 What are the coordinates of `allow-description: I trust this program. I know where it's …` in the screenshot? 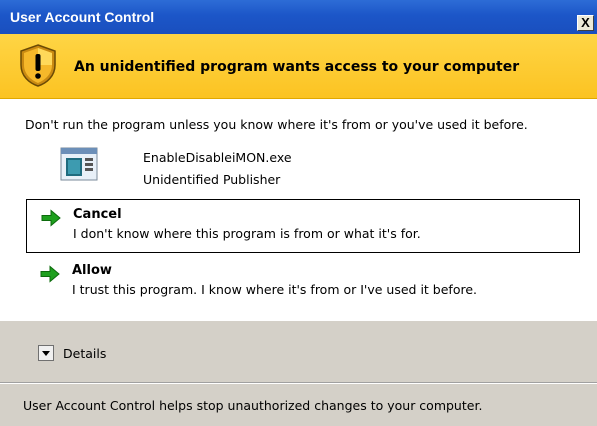 It's located at (275, 289).